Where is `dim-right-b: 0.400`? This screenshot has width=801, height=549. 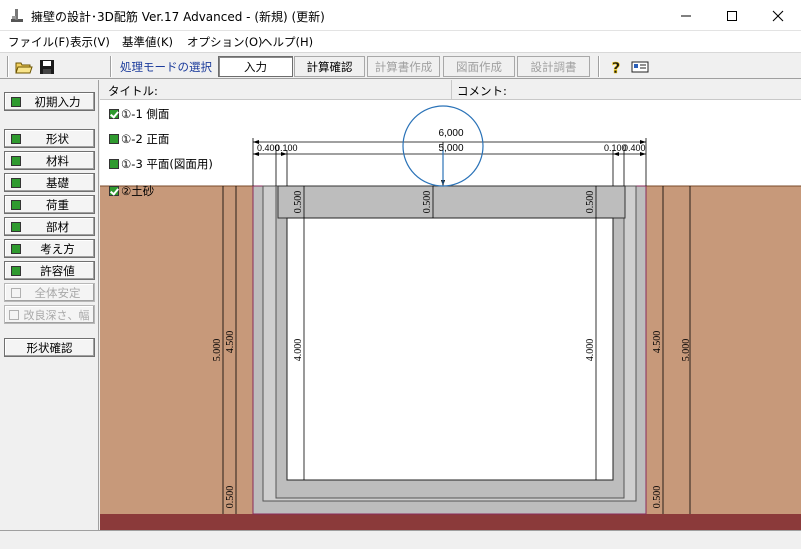
dim-right-b: 0.400 is located at coordinates (634, 148).